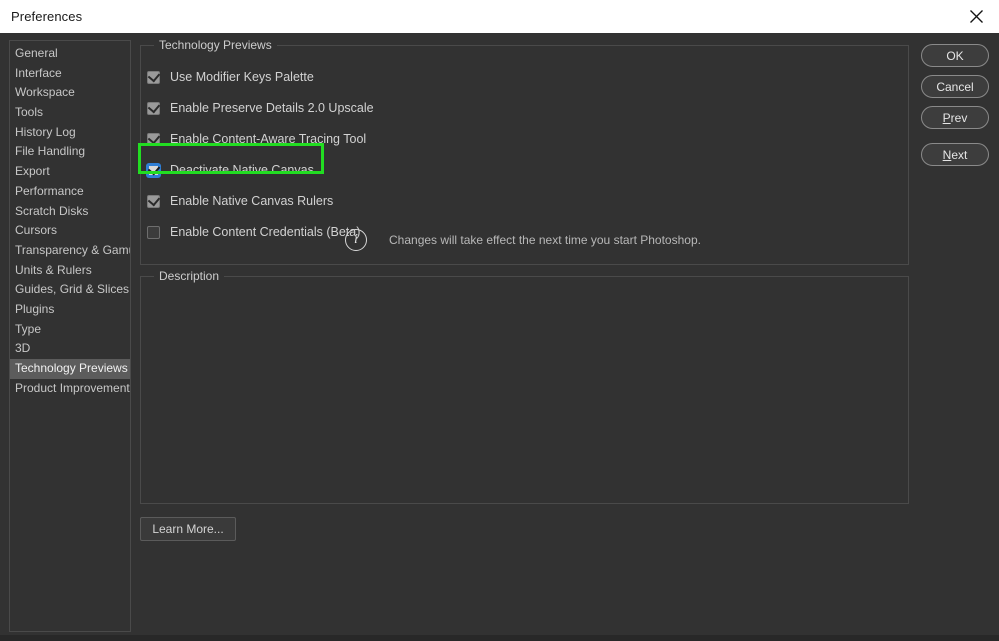  I want to click on checkbox-row-use-modifier-keys-palette: Use Modifier Keys Palette, so click(230, 77).